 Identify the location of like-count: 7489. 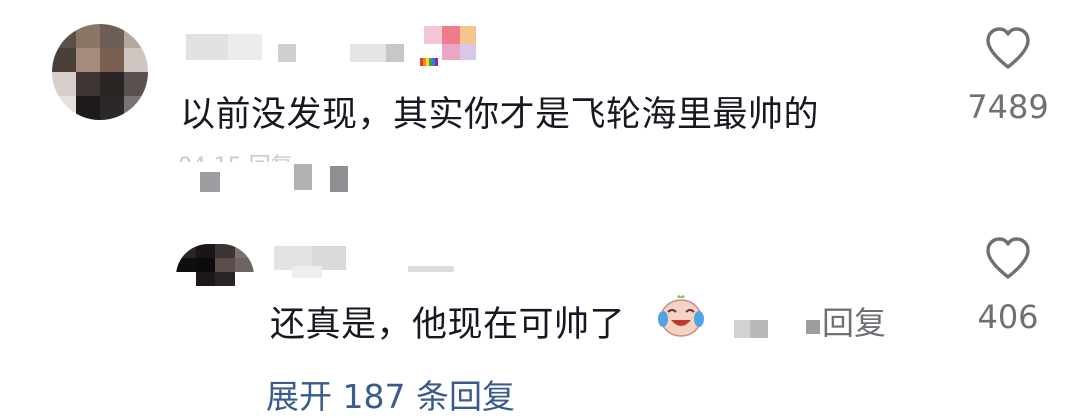
(1008, 107).